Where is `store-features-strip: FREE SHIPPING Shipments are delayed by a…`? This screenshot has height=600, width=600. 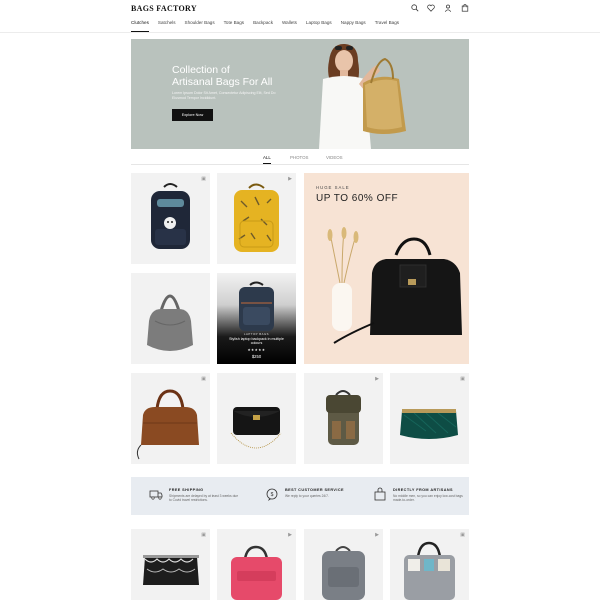 store-features-strip: FREE SHIPPING Shipments are delayed by a… is located at coordinates (300, 496).